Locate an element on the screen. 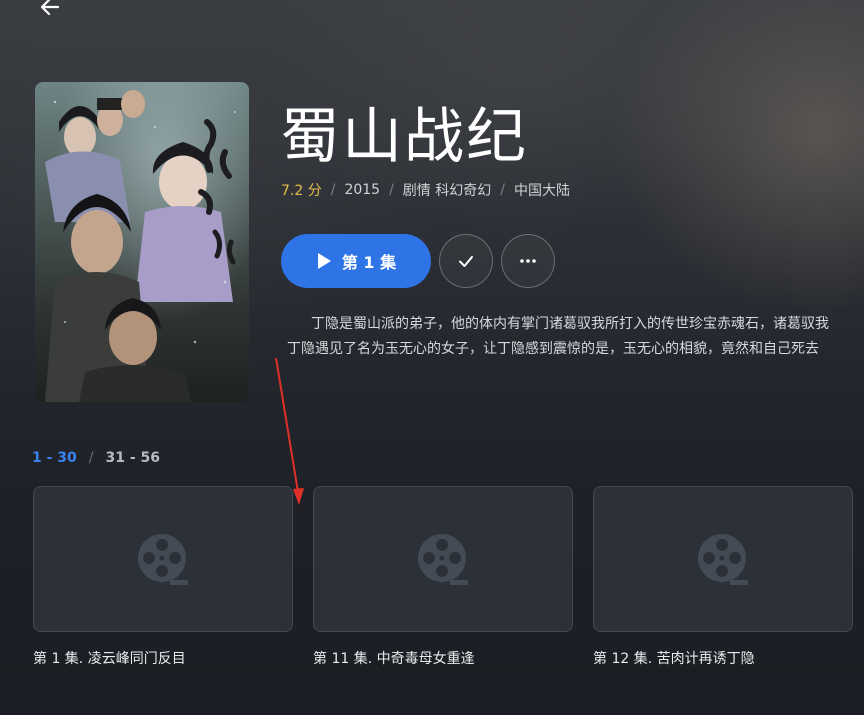 The width and height of the screenshot is (864, 715). episode-range-selector: 1 - 30 / 31 - 56 is located at coordinates (96, 458).